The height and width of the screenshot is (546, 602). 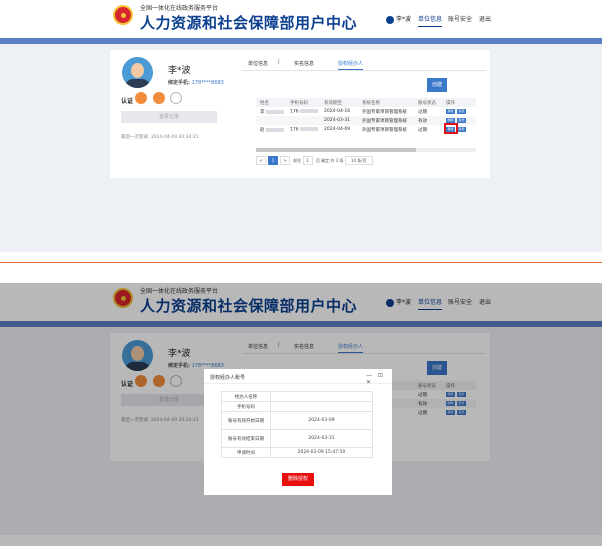 I want to click on col-status: 账号状态, so click(x=427, y=103).